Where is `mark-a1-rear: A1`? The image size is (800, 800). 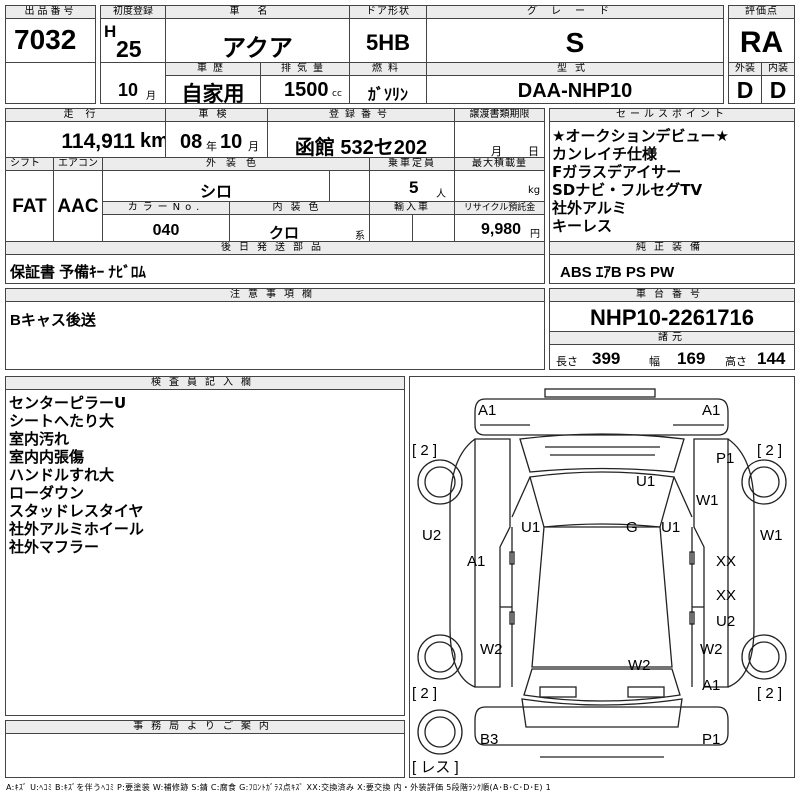 mark-a1-rear: A1 is located at coordinates (711, 685).